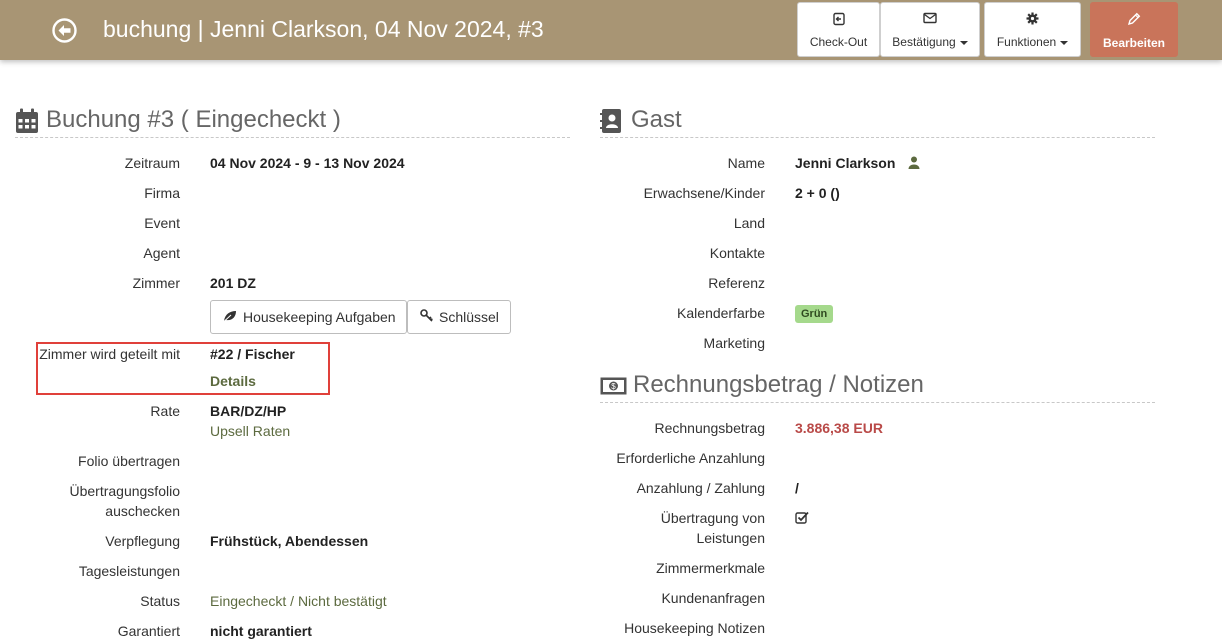 This screenshot has width=1222, height=641. I want to click on leaf-icon, so click(230, 317).